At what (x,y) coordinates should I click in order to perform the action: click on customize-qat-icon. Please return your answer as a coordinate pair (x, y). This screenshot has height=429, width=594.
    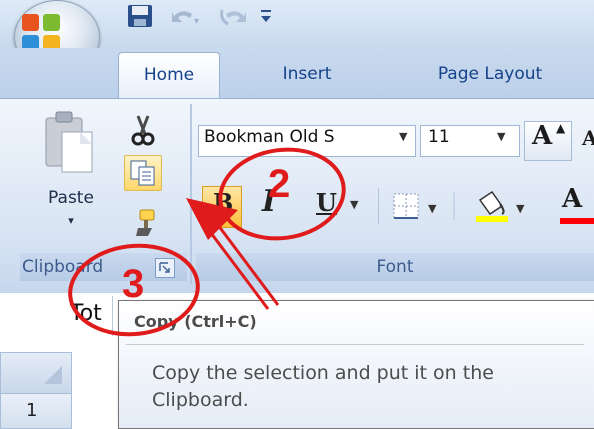
    Looking at the image, I should click on (266, 17).